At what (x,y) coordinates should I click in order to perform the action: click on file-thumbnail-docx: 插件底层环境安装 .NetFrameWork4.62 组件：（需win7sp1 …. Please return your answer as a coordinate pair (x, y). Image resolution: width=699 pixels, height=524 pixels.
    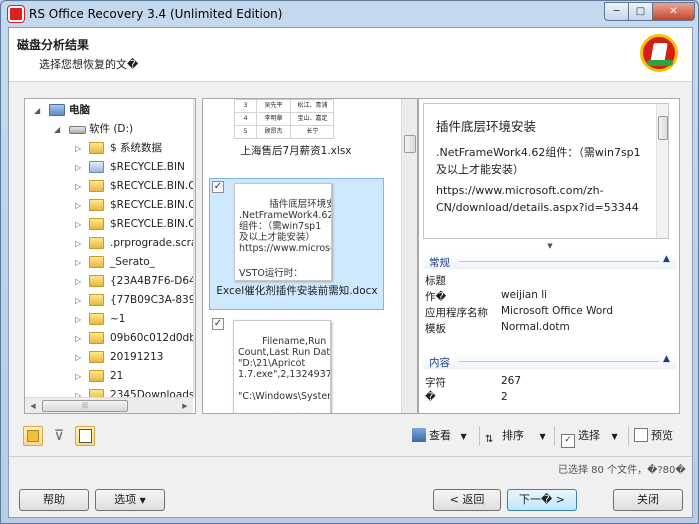
    Looking at the image, I should click on (283, 232).